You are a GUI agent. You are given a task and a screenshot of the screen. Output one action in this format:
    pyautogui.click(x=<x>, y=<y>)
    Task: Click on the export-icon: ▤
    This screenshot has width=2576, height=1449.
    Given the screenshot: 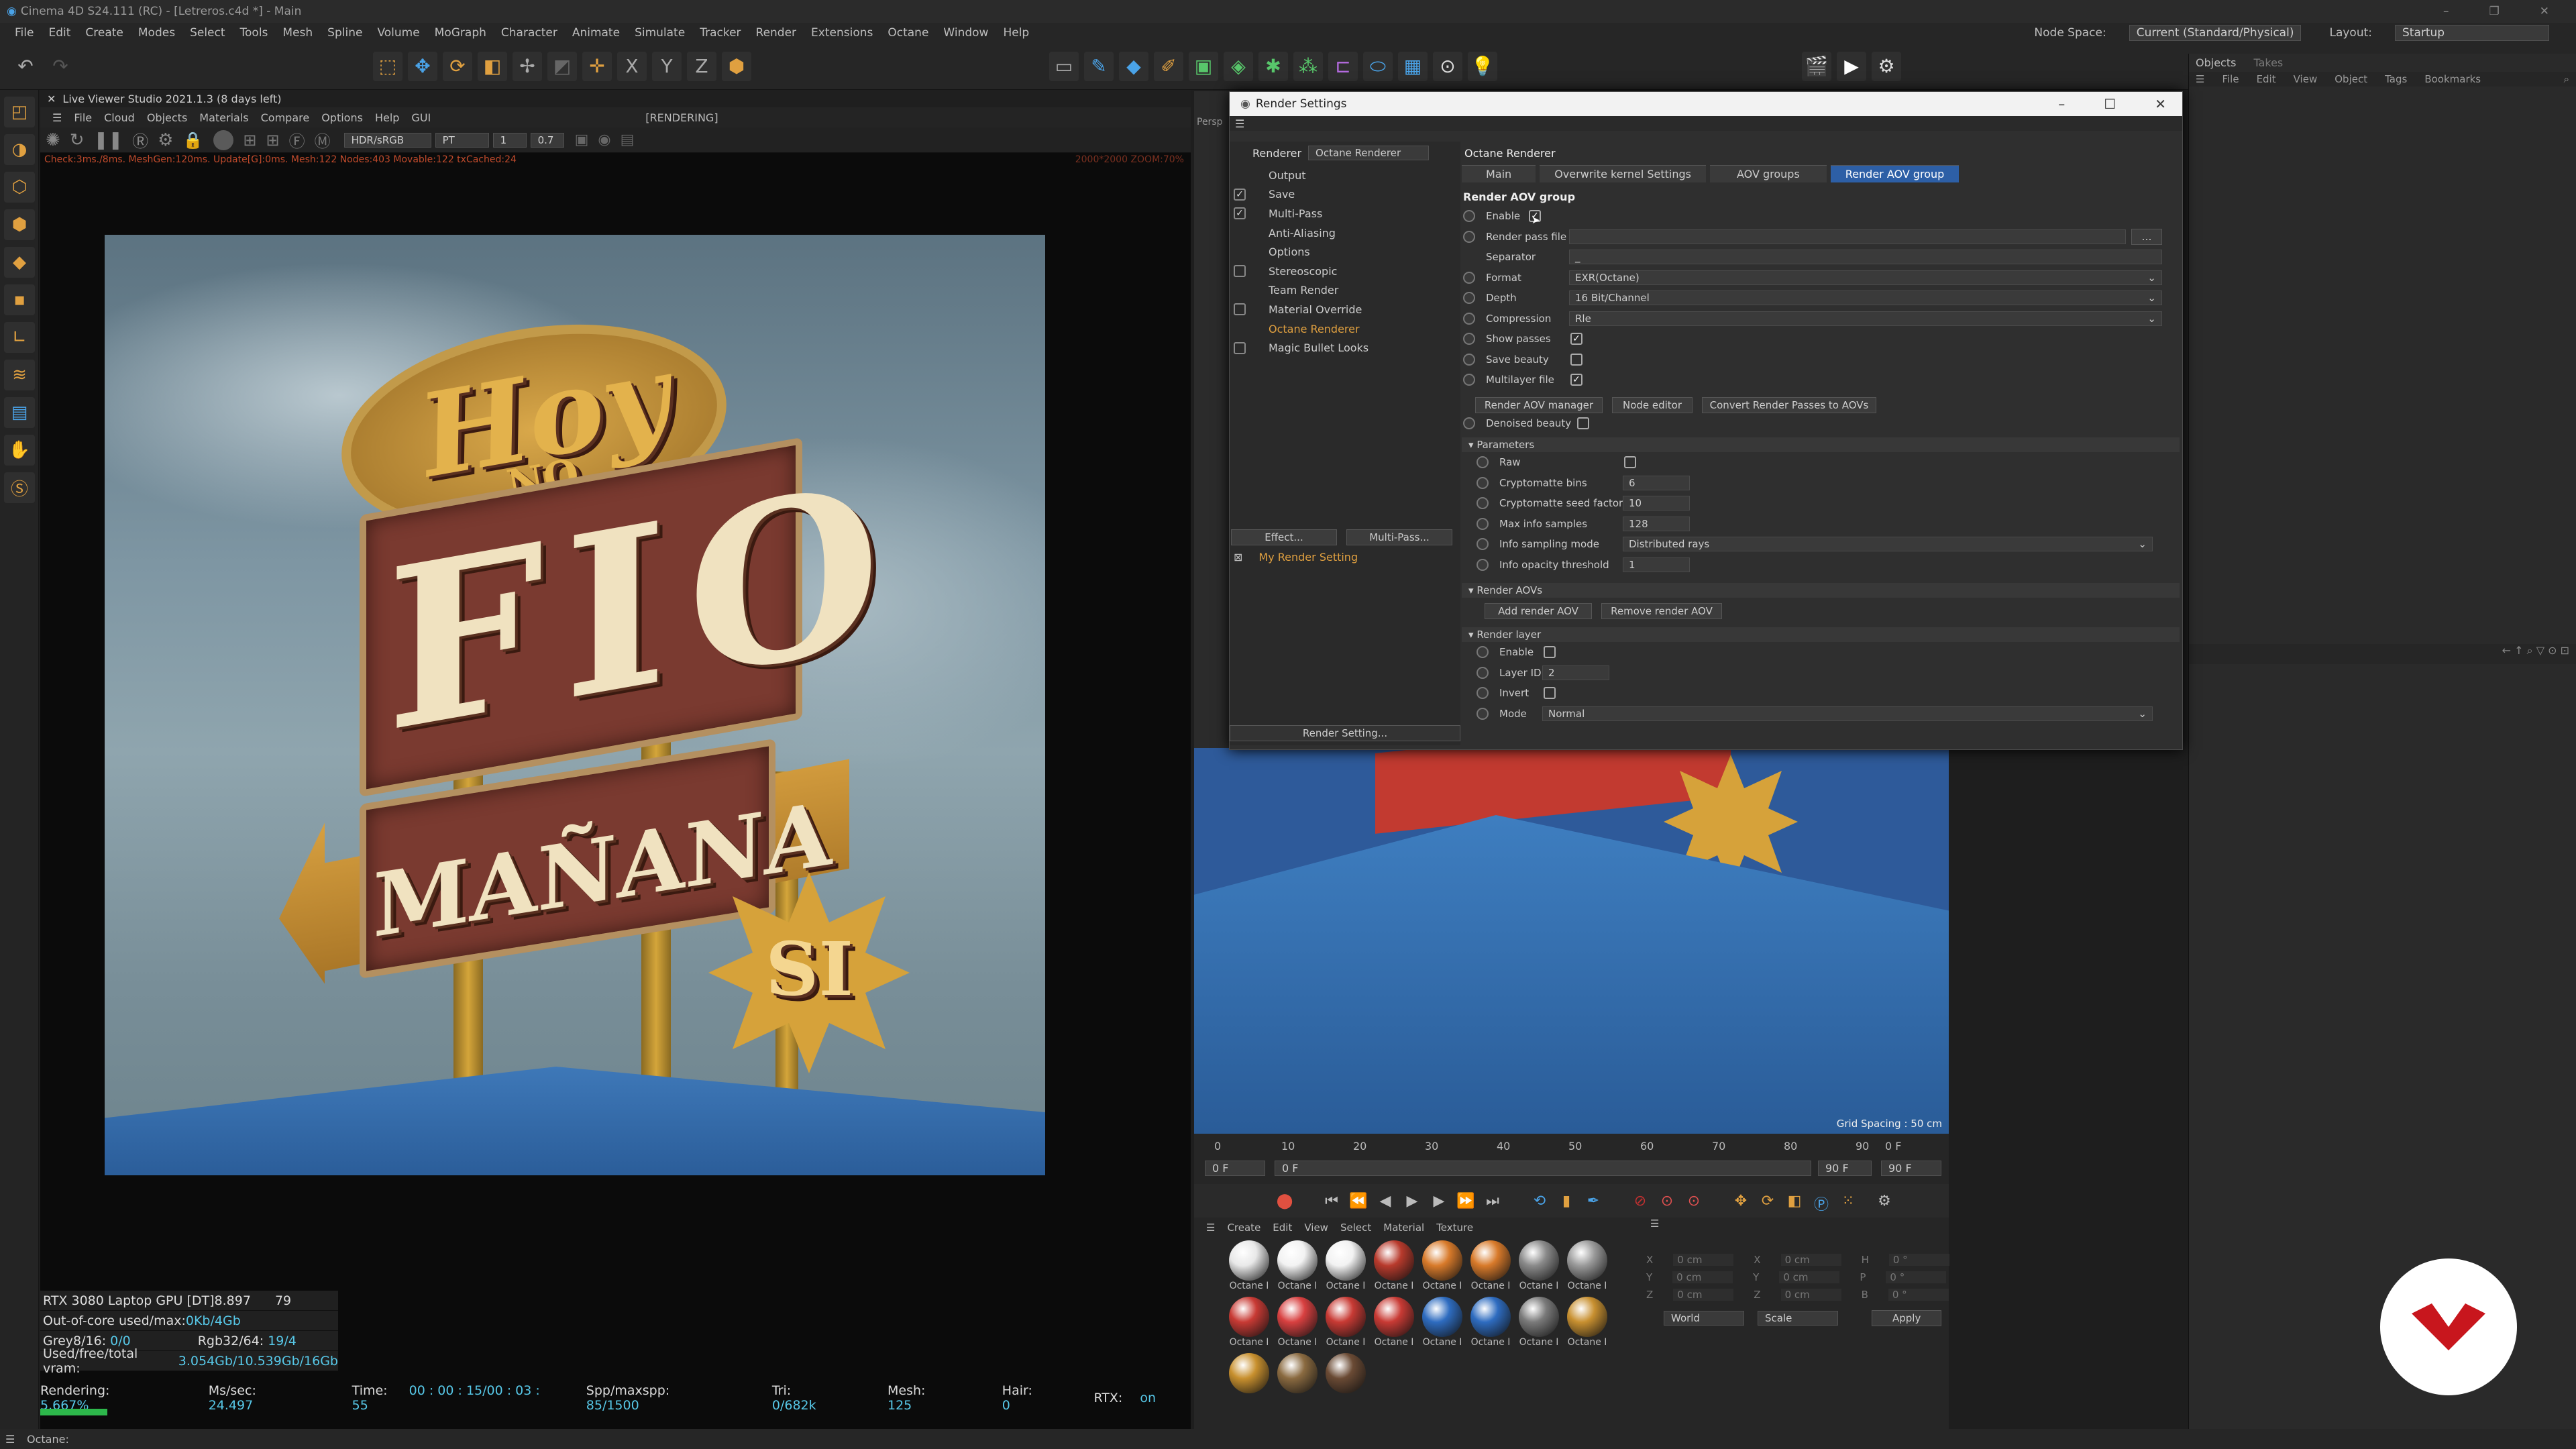 What is the action you would take?
    pyautogui.click(x=628, y=139)
    